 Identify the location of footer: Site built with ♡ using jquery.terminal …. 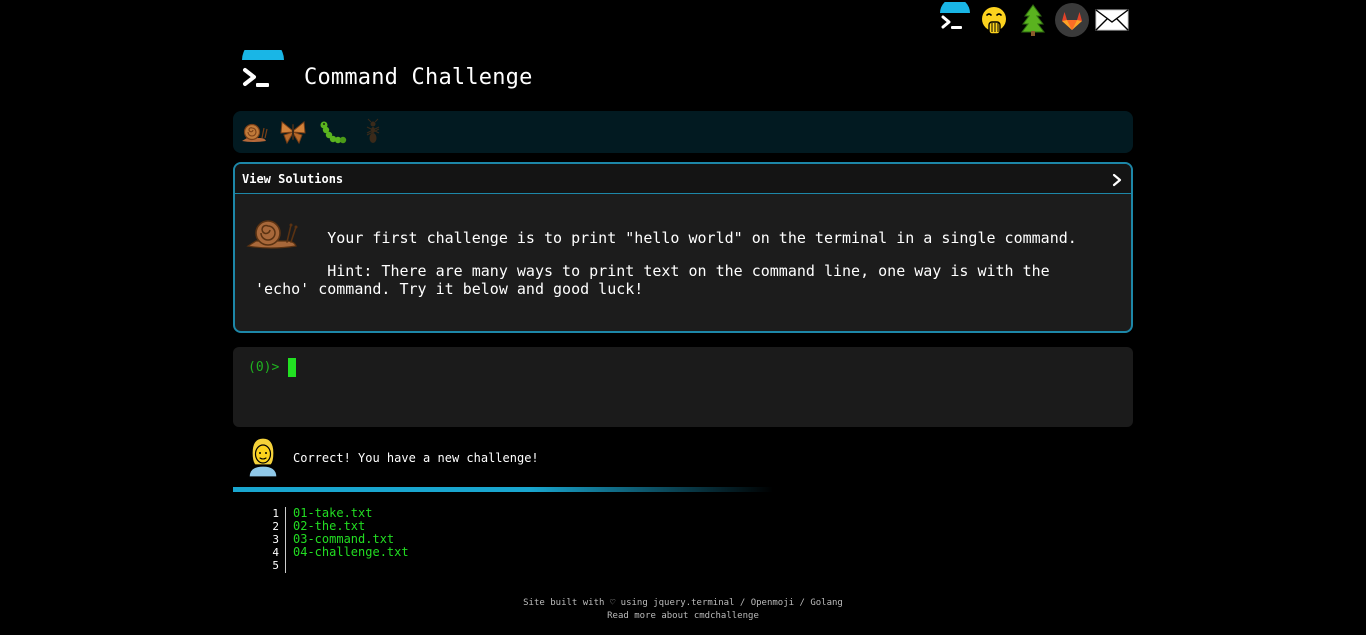
(683, 610).